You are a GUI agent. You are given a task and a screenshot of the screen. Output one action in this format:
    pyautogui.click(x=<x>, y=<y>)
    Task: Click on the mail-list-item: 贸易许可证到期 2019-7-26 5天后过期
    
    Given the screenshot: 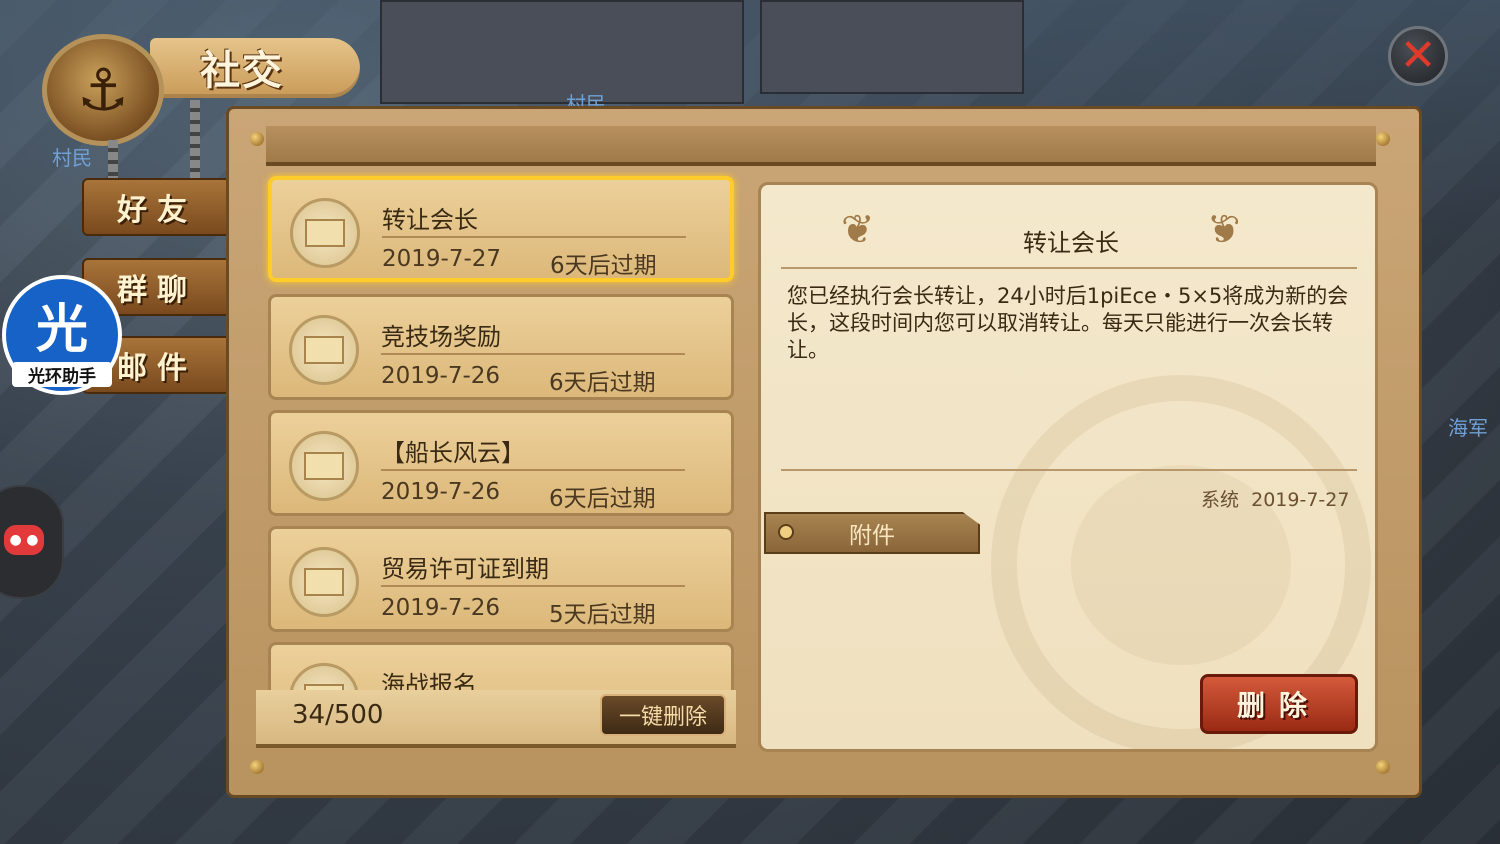 What is the action you would take?
    pyautogui.click(x=501, y=579)
    